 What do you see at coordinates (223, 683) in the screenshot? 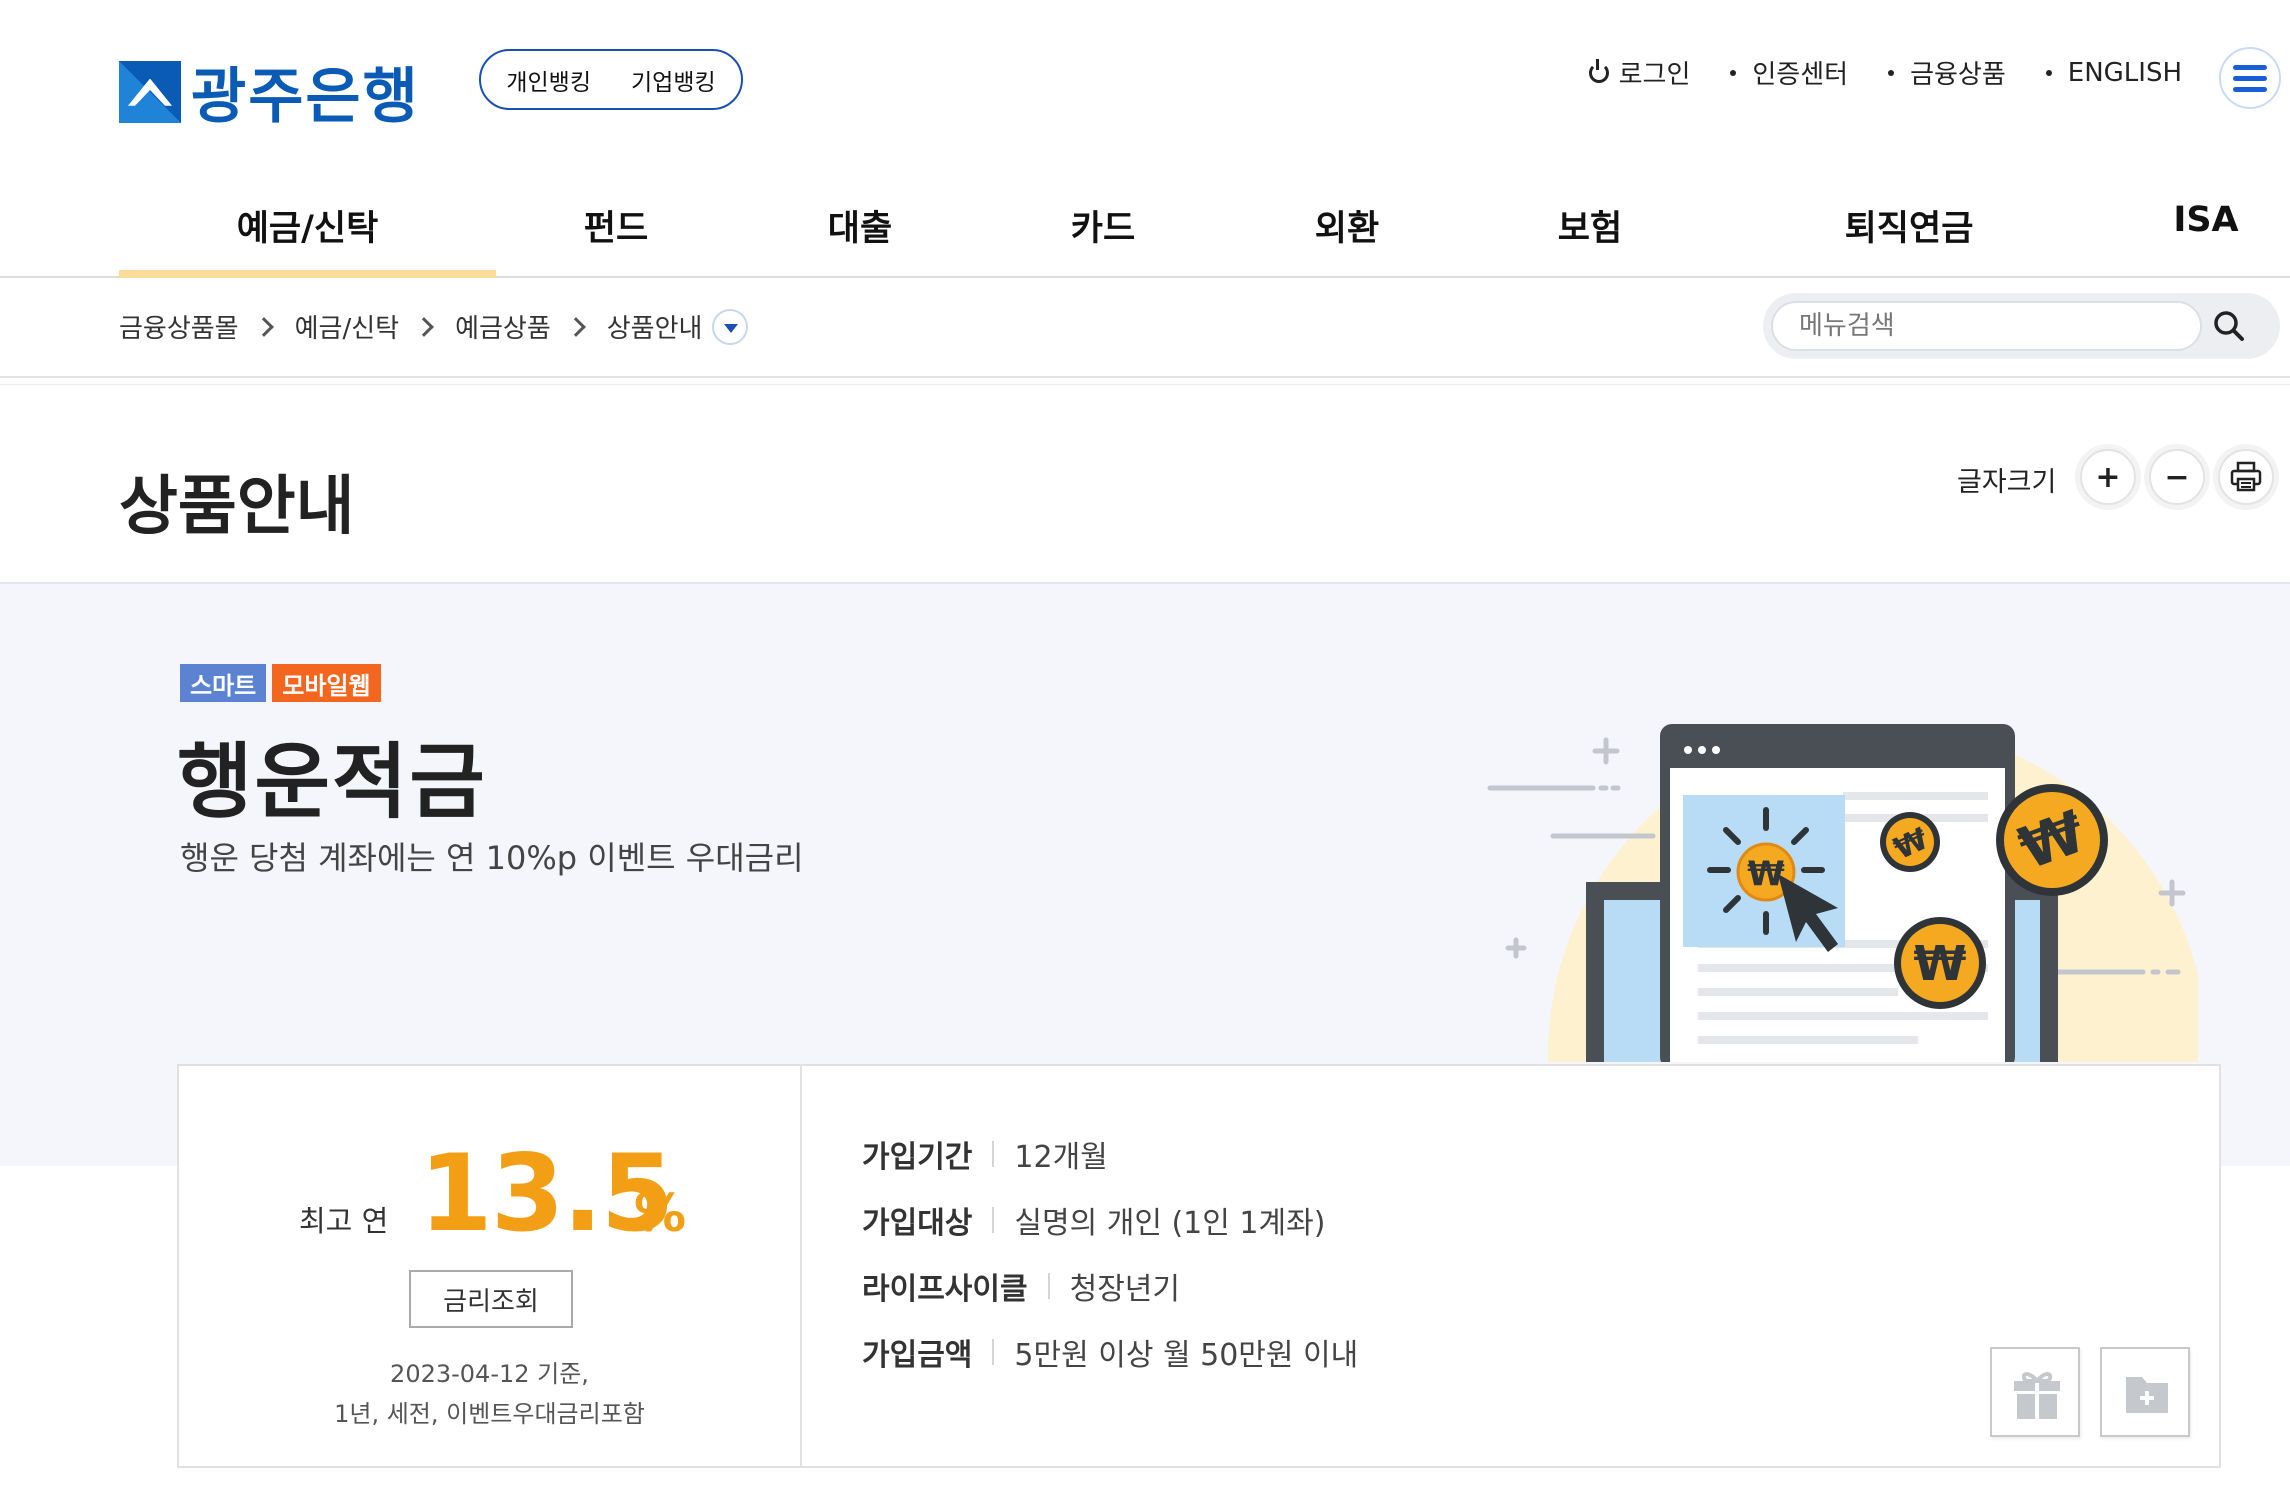
I see `smart-badge: 스마트` at bounding box center [223, 683].